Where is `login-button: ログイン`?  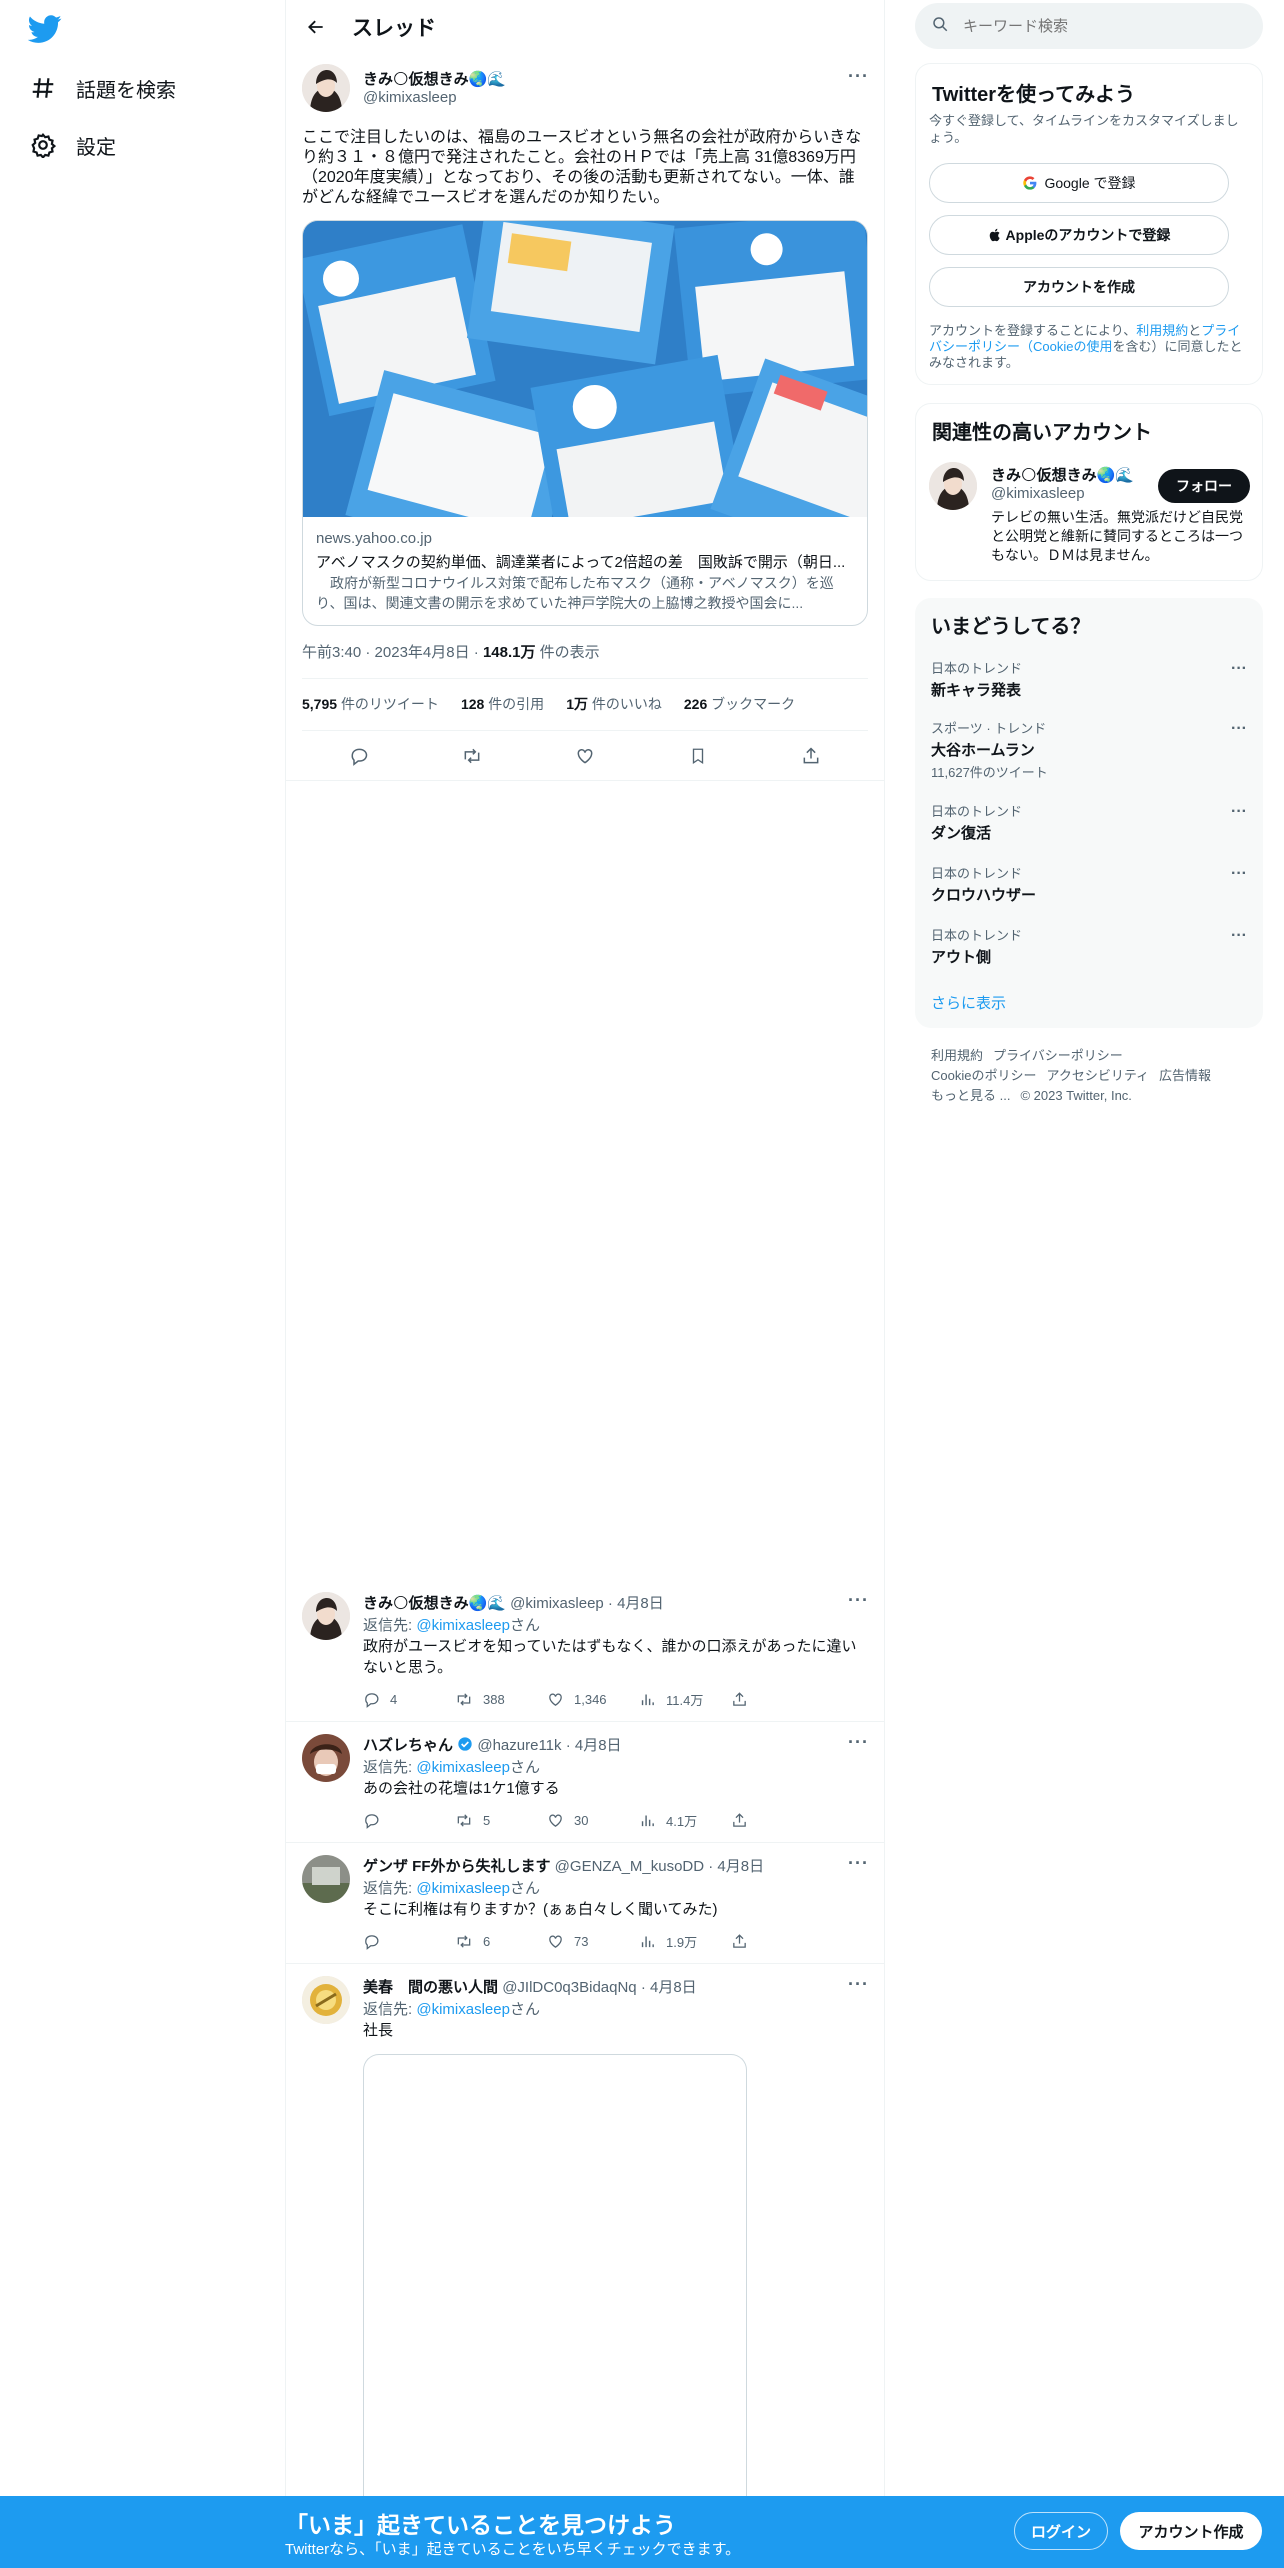 login-button: ログイン is located at coordinates (1061, 2531).